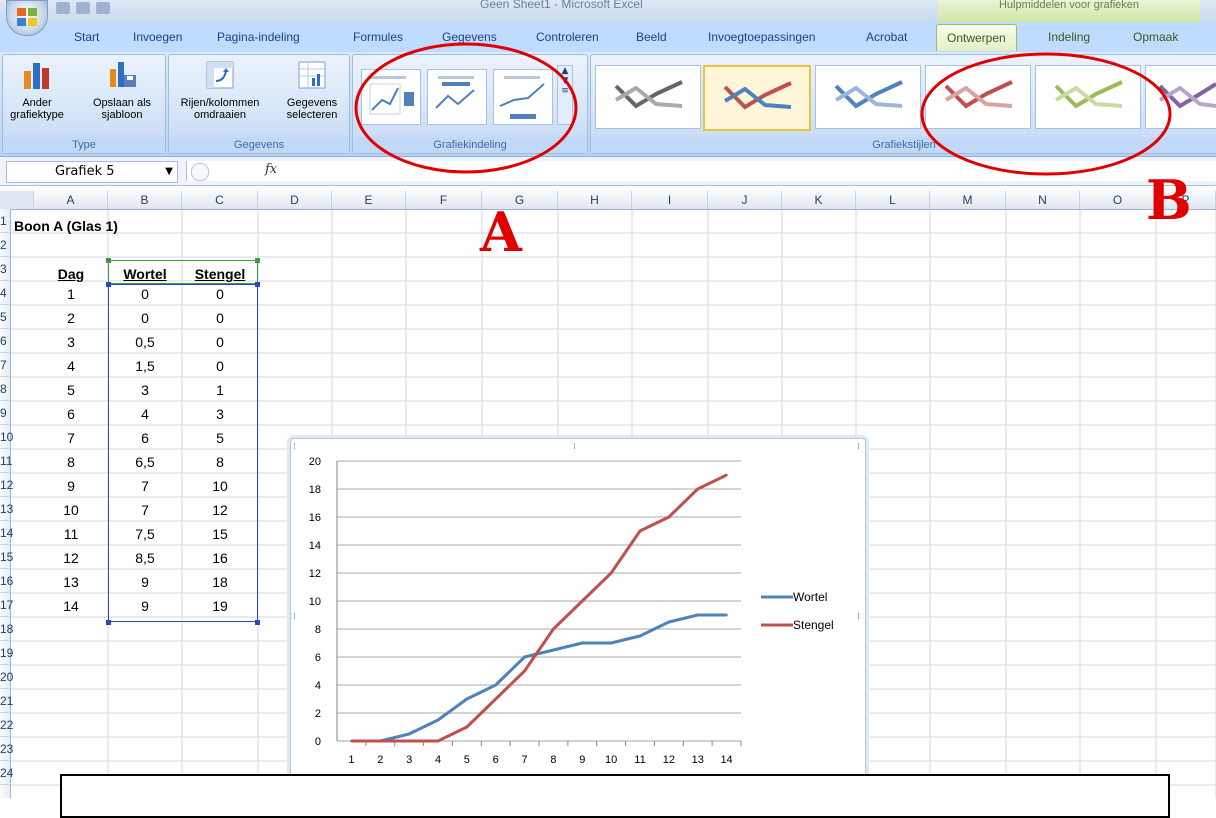 The height and width of the screenshot is (818, 1216). What do you see at coordinates (126, 10) in the screenshot?
I see `quick-access-toolbar` at bounding box center [126, 10].